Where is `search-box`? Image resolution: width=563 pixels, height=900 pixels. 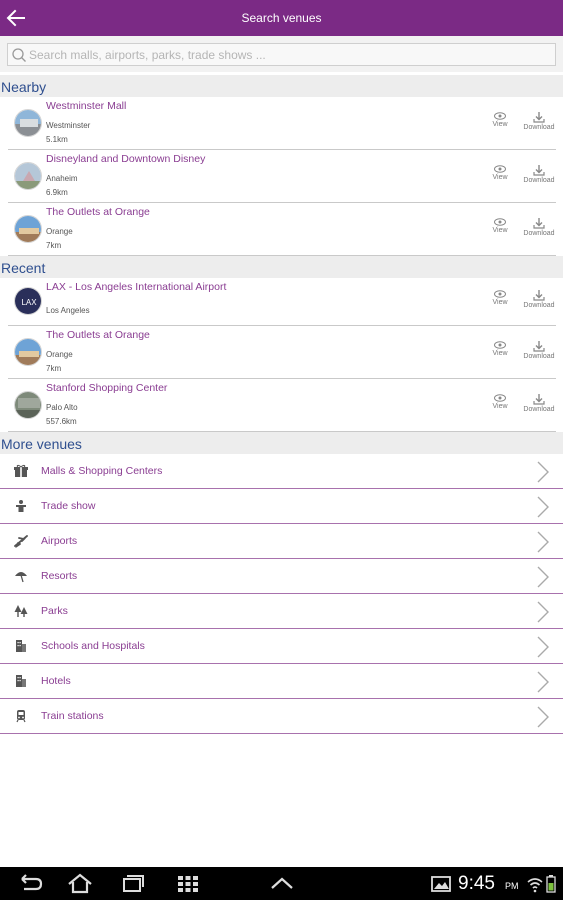 search-box is located at coordinates (281, 54).